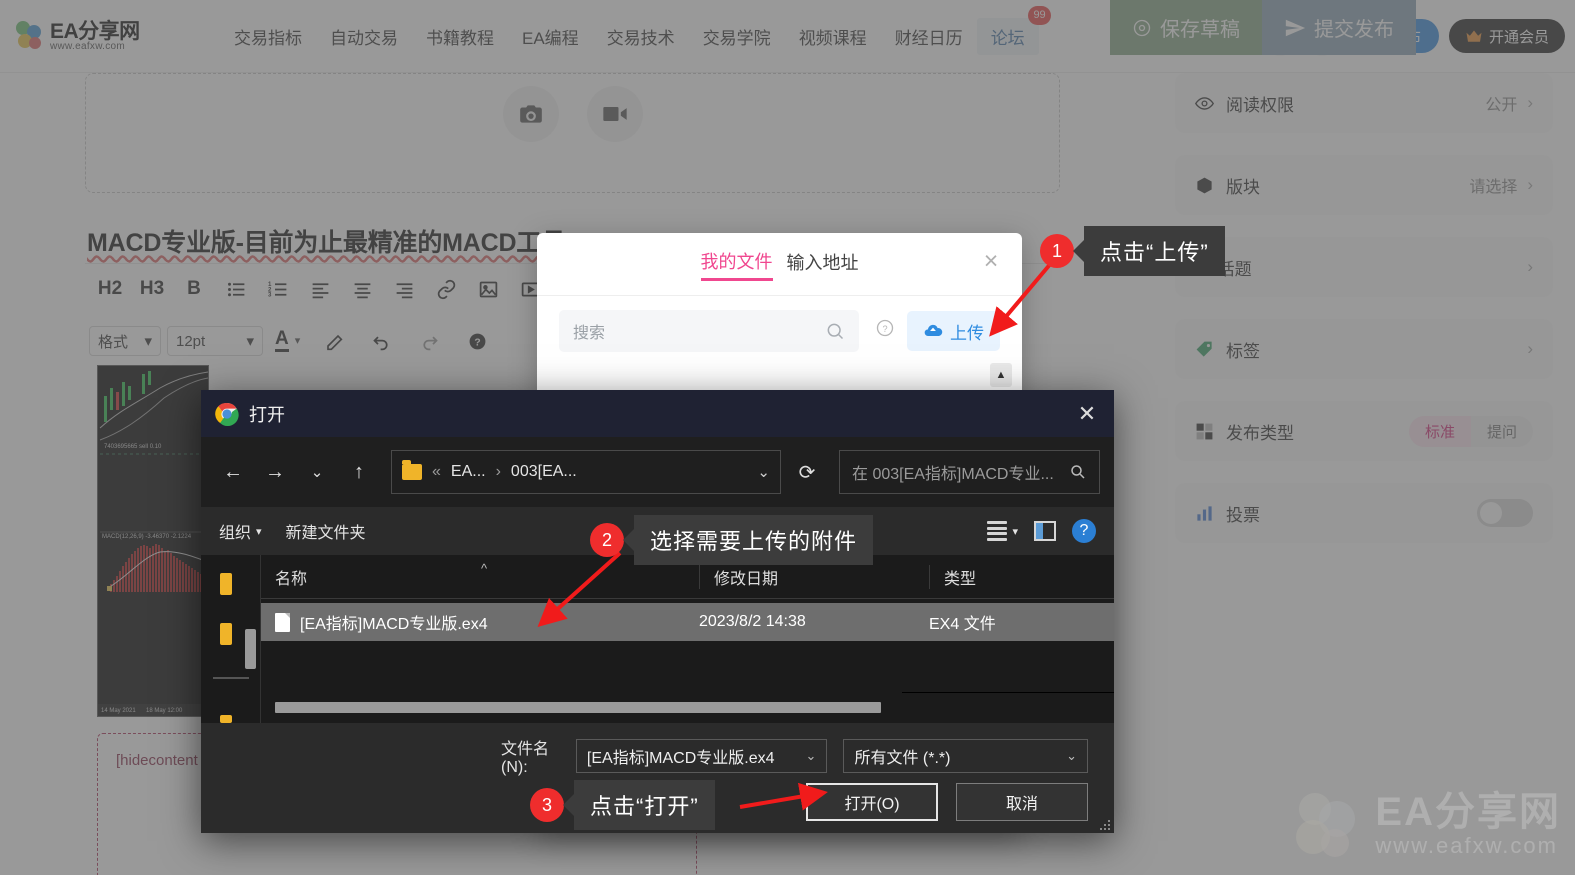  I want to click on annotation-1: 1 点击“上传”, so click(1132, 251).